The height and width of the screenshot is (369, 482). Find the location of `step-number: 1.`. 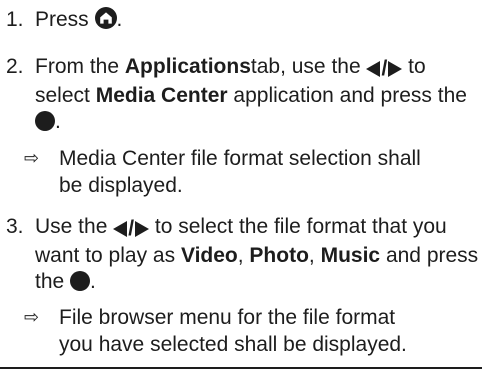

step-number: 1. is located at coordinates (15, 19).